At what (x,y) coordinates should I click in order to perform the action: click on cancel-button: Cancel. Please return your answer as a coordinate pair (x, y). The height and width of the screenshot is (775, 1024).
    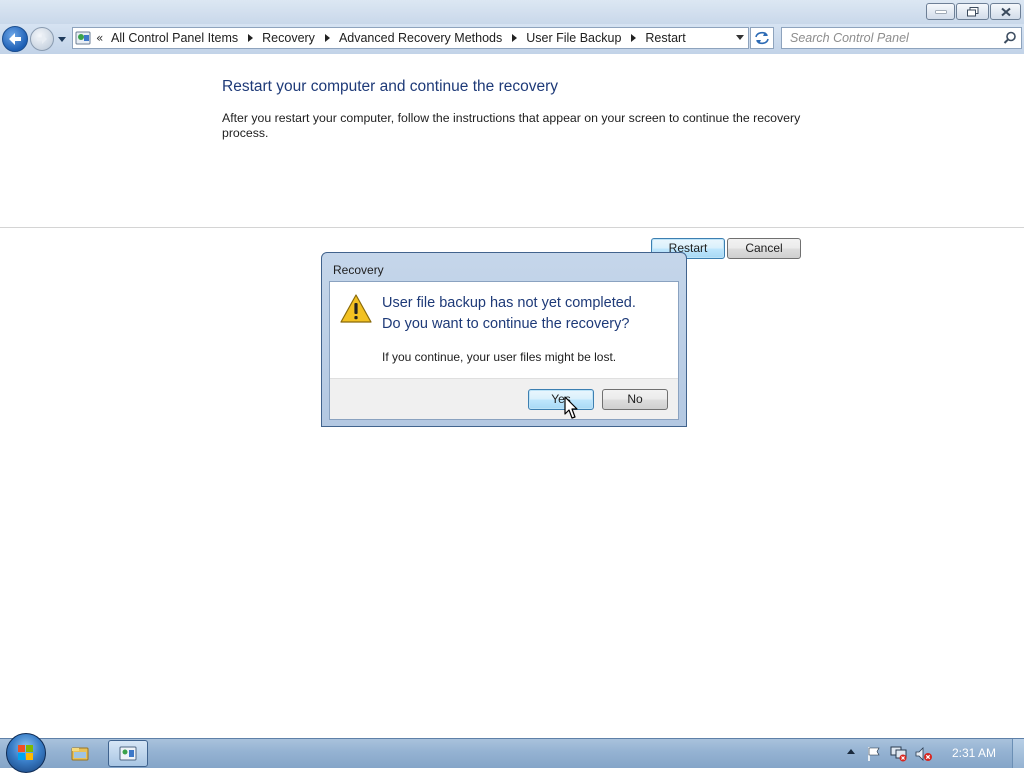
    Looking at the image, I should click on (764, 248).